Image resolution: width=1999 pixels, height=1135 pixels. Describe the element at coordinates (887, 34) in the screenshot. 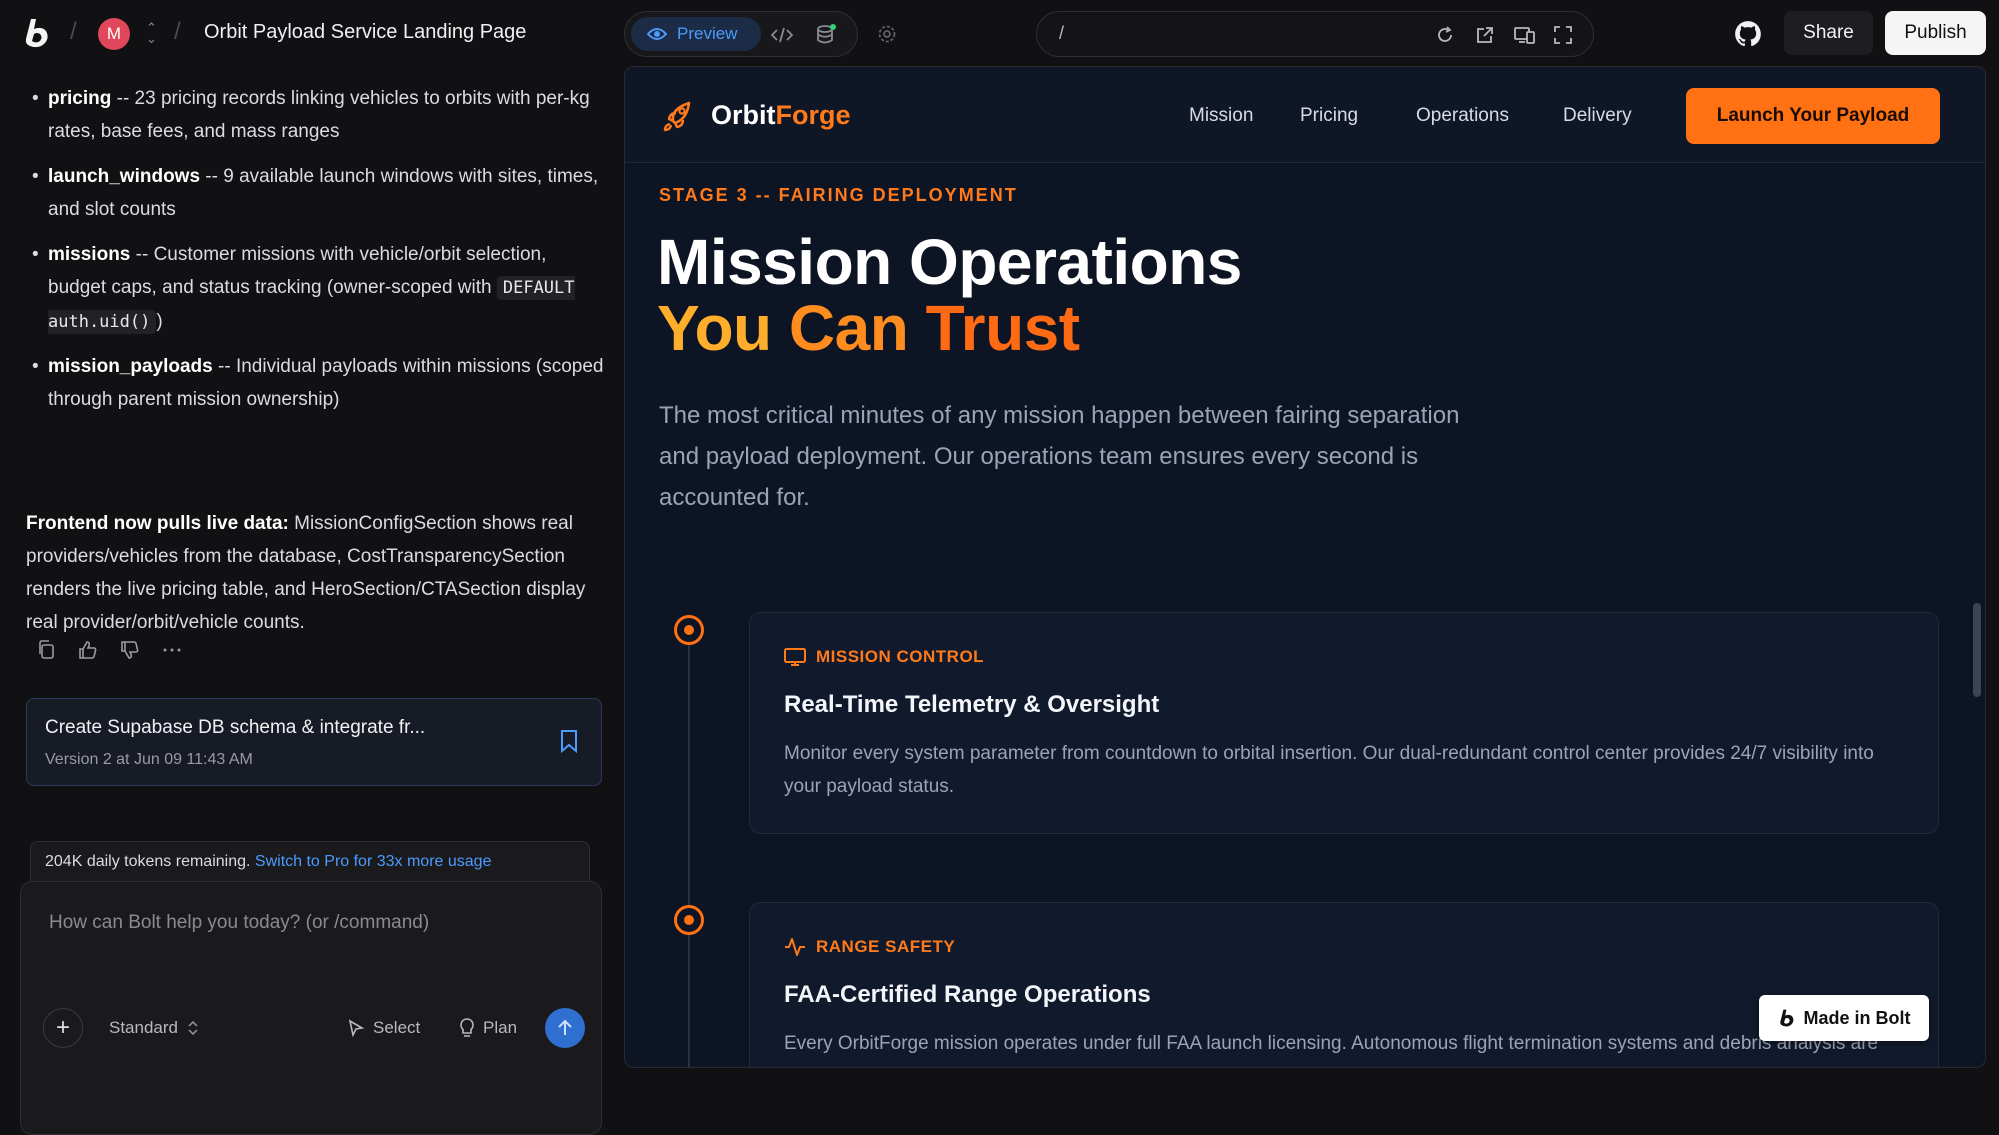

I see `gear-icon` at that location.